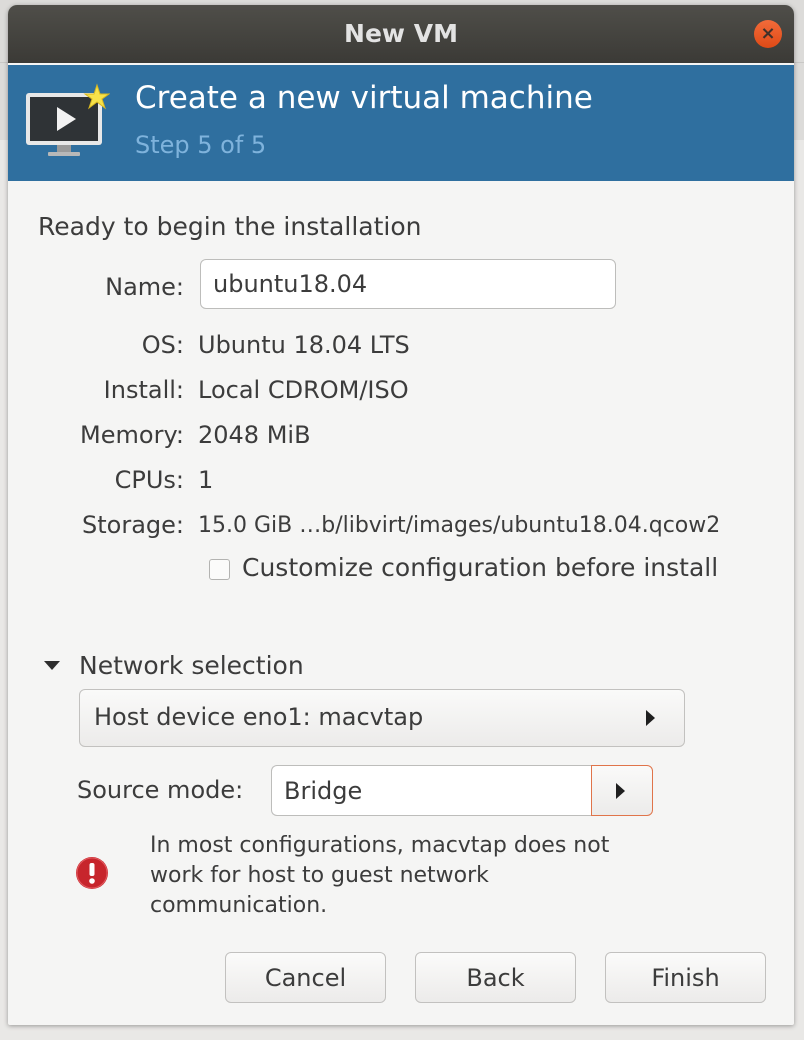 The height and width of the screenshot is (1040, 804). I want to click on source-mode-dropdown-button, so click(622, 790).